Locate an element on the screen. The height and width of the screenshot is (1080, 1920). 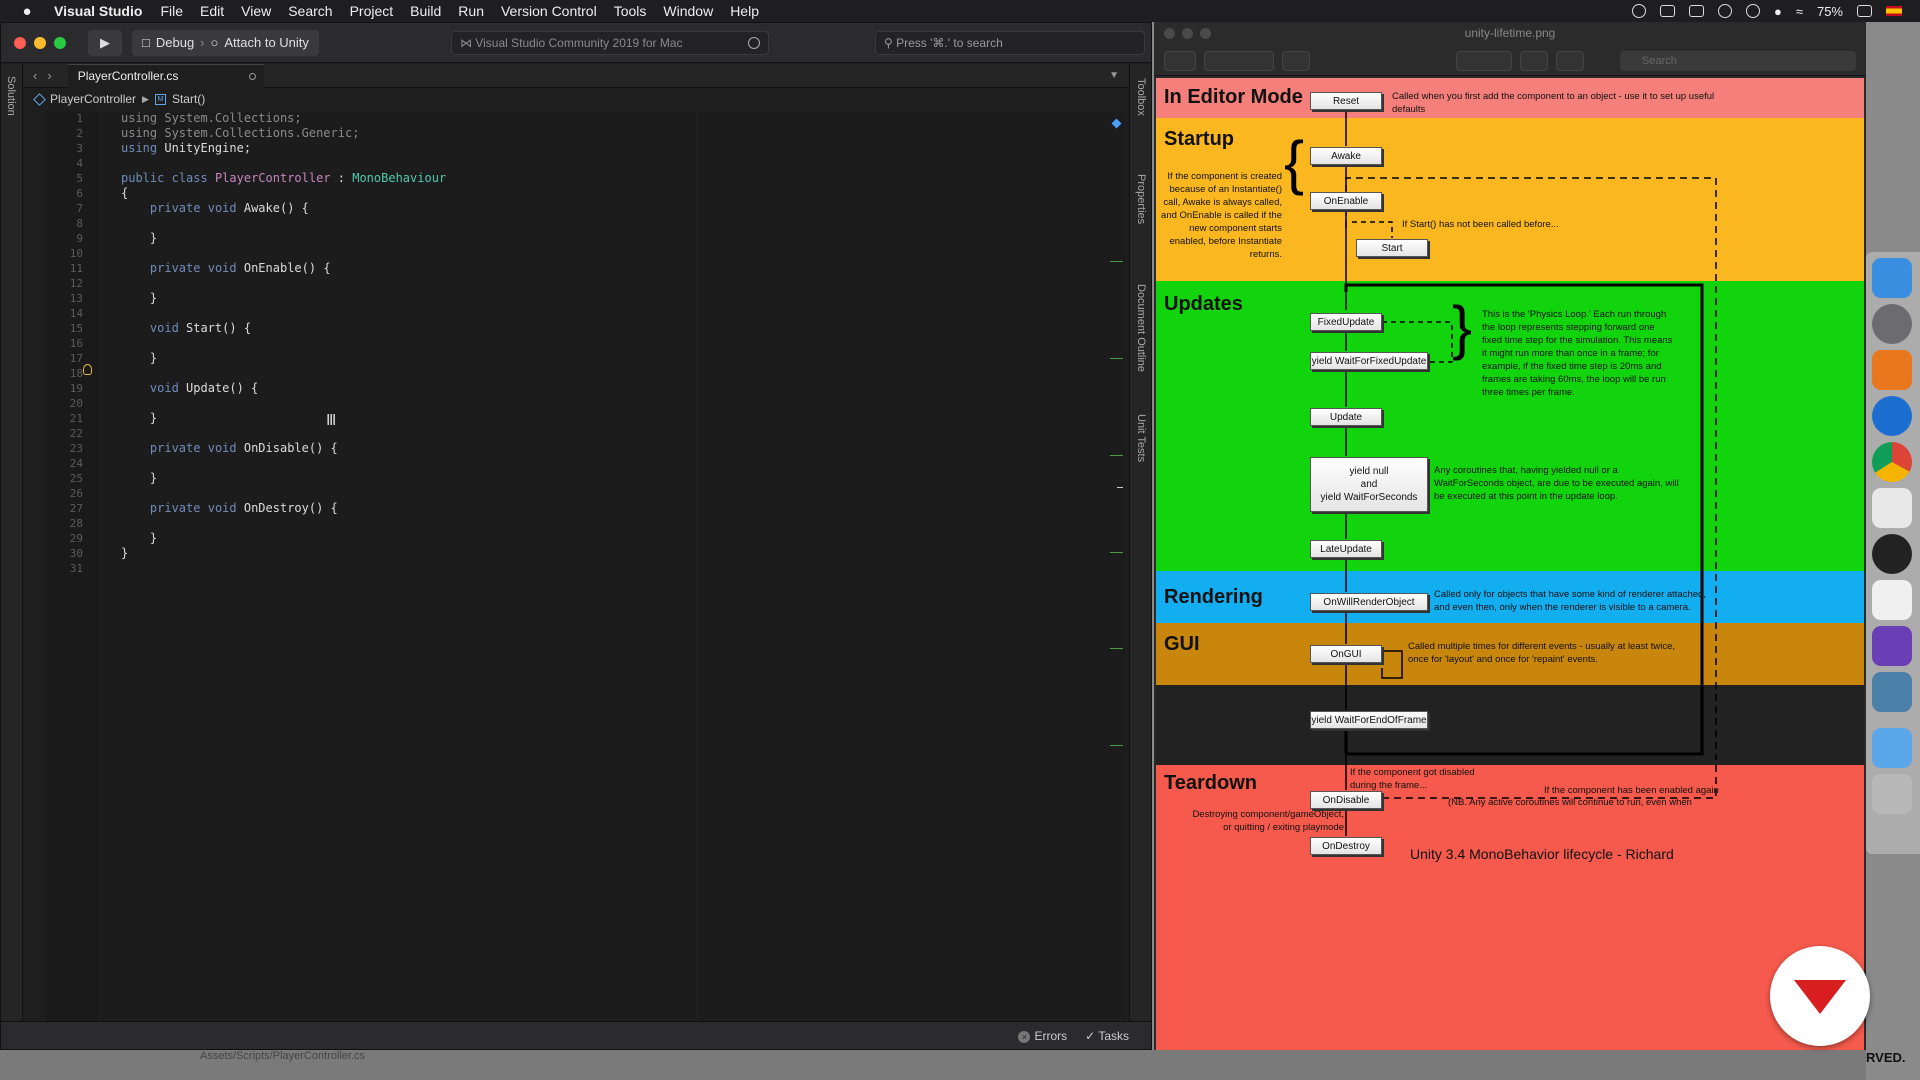
menu-build: Build is located at coordinates (425, 11).